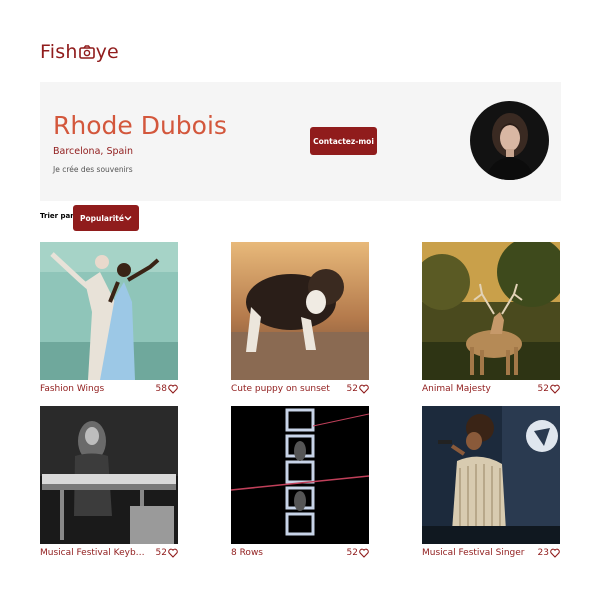 The image size is (600, 600). Describe the element at coordinates (161, 389) in the screenshot. I see `like-count: 58` at that location.